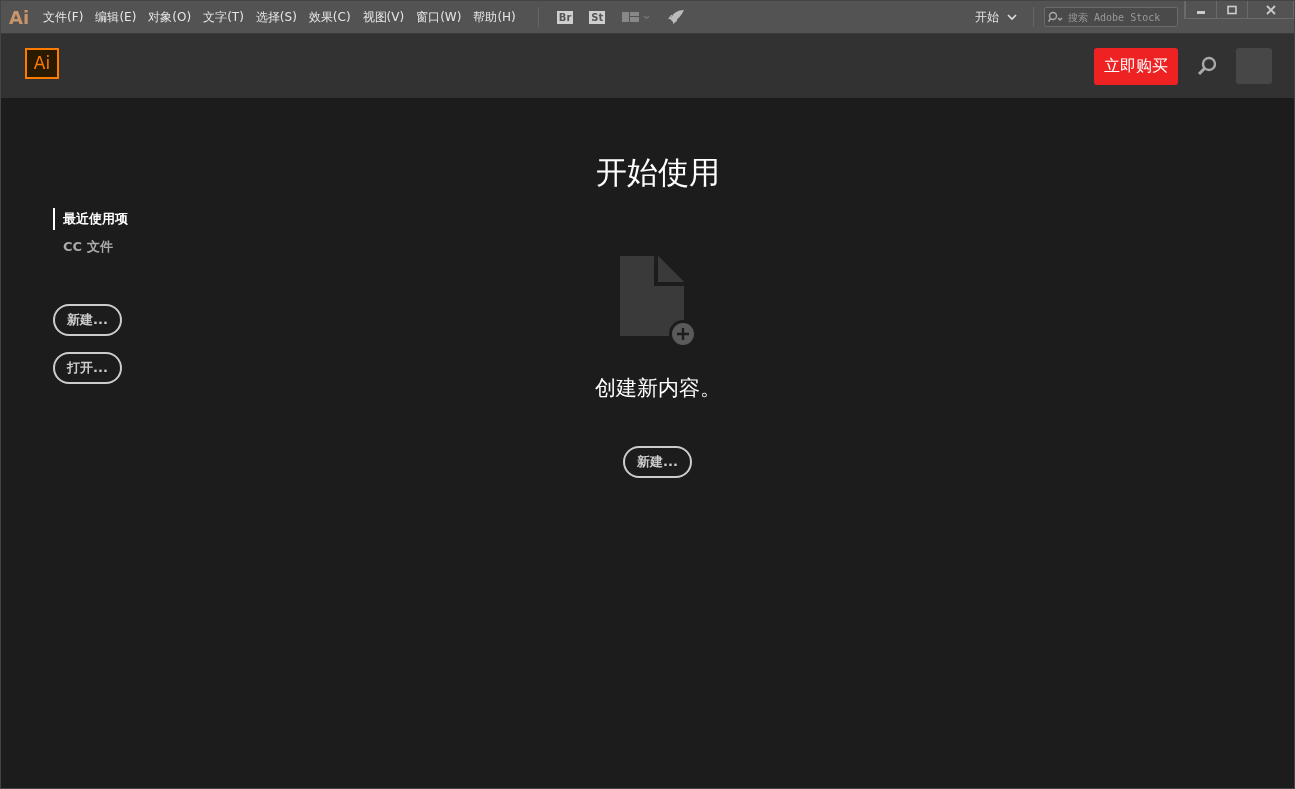 This screenshot has height=789, width=1295. I want to click on minimize-icon, so click(1201, 12).